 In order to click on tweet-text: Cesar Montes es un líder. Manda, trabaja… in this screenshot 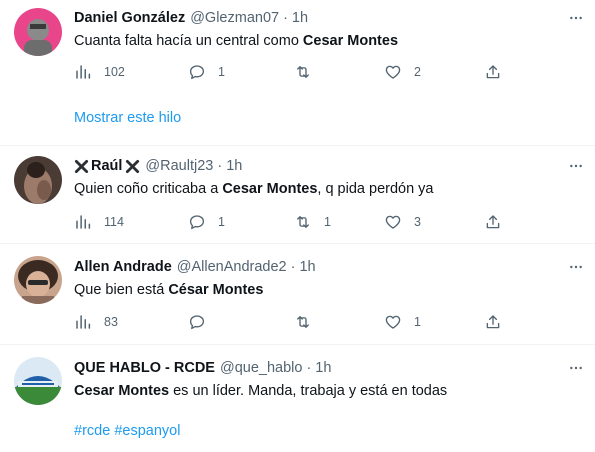, I will do `click(260, 391)`.